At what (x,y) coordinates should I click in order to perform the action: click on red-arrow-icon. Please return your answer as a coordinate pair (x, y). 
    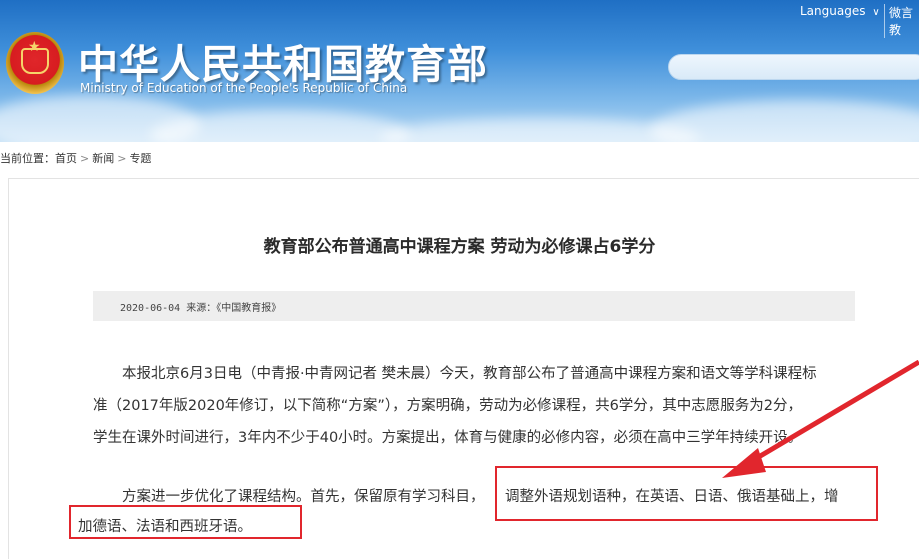
    Looking at the image, I should click on (820, 419).